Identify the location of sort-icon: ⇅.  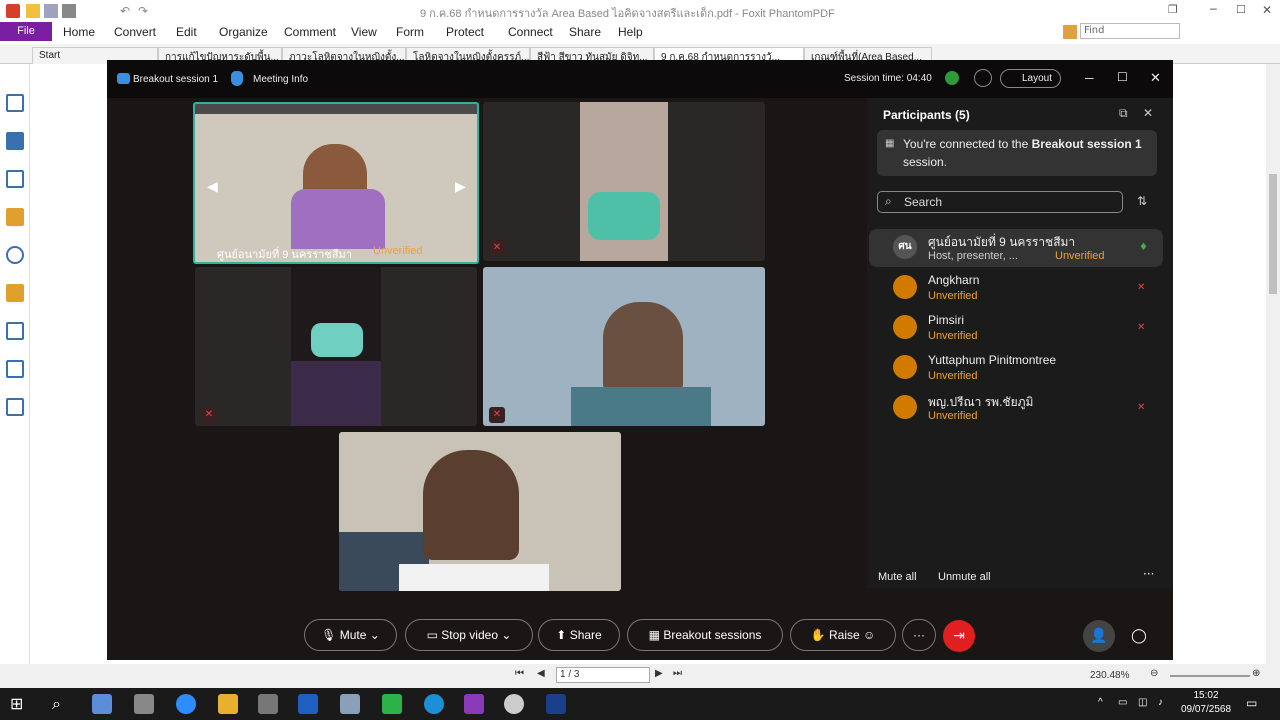
(1142, 201).